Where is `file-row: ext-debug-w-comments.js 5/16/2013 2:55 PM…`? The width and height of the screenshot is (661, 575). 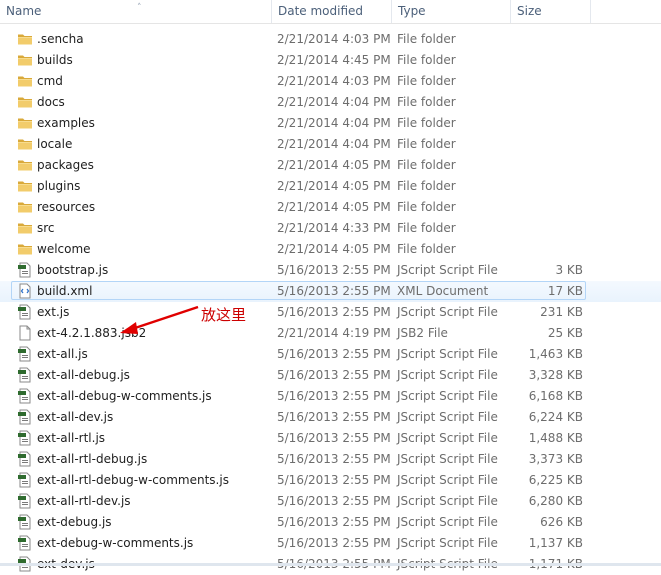 file-row: ext-debug-w-comments.js 5/16/2013 2:55 PM… is located at coordinates (330, 543).